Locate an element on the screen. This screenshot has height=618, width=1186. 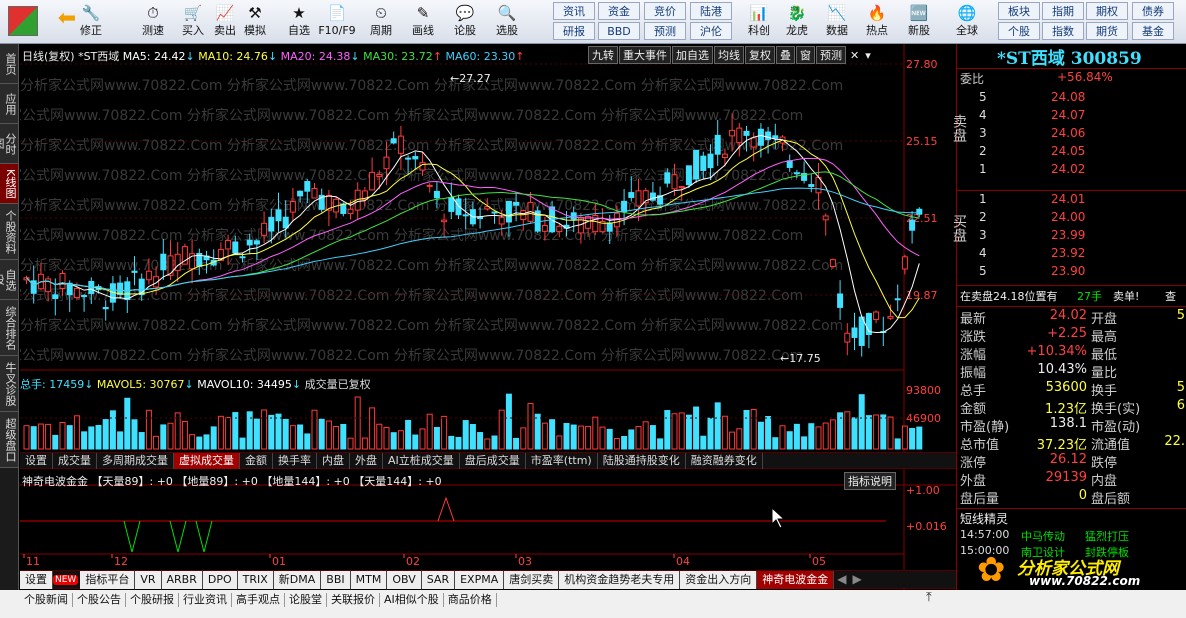
volume-subtab-5: 换手率 is located at coordinates (295, 461).